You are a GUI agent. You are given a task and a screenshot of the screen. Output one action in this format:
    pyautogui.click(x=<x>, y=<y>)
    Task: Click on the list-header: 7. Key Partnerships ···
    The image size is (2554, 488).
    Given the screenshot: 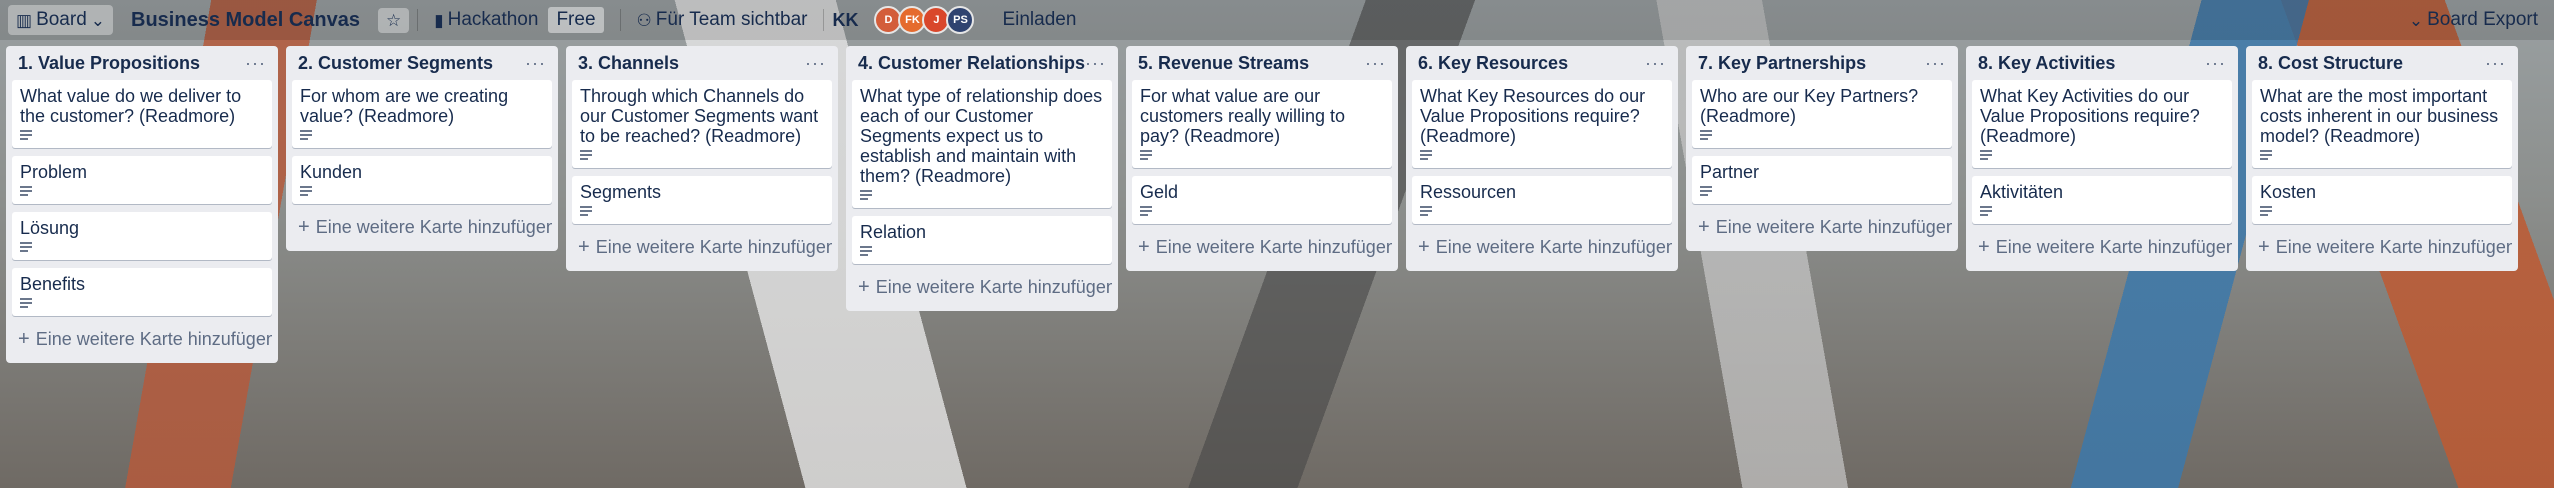 What is the action you would take?
    pyautogui.click(x=1822, y=63)
    